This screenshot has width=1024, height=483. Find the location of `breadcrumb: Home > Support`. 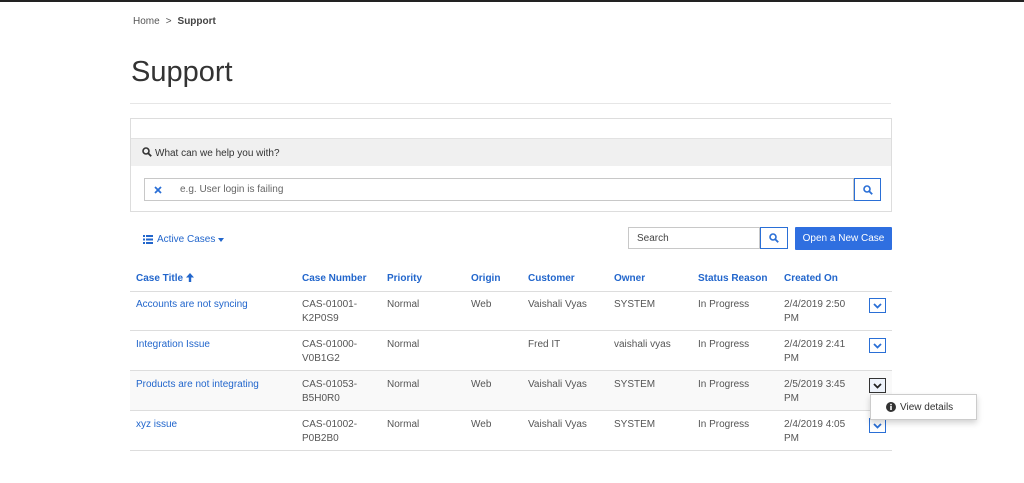

breadcrumb: Home > Support is located at coordinates (174, 21).